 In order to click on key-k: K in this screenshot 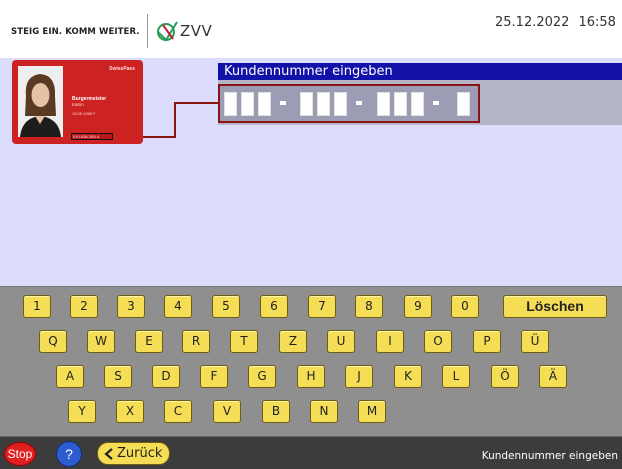, I will do `click(408, 376)`.